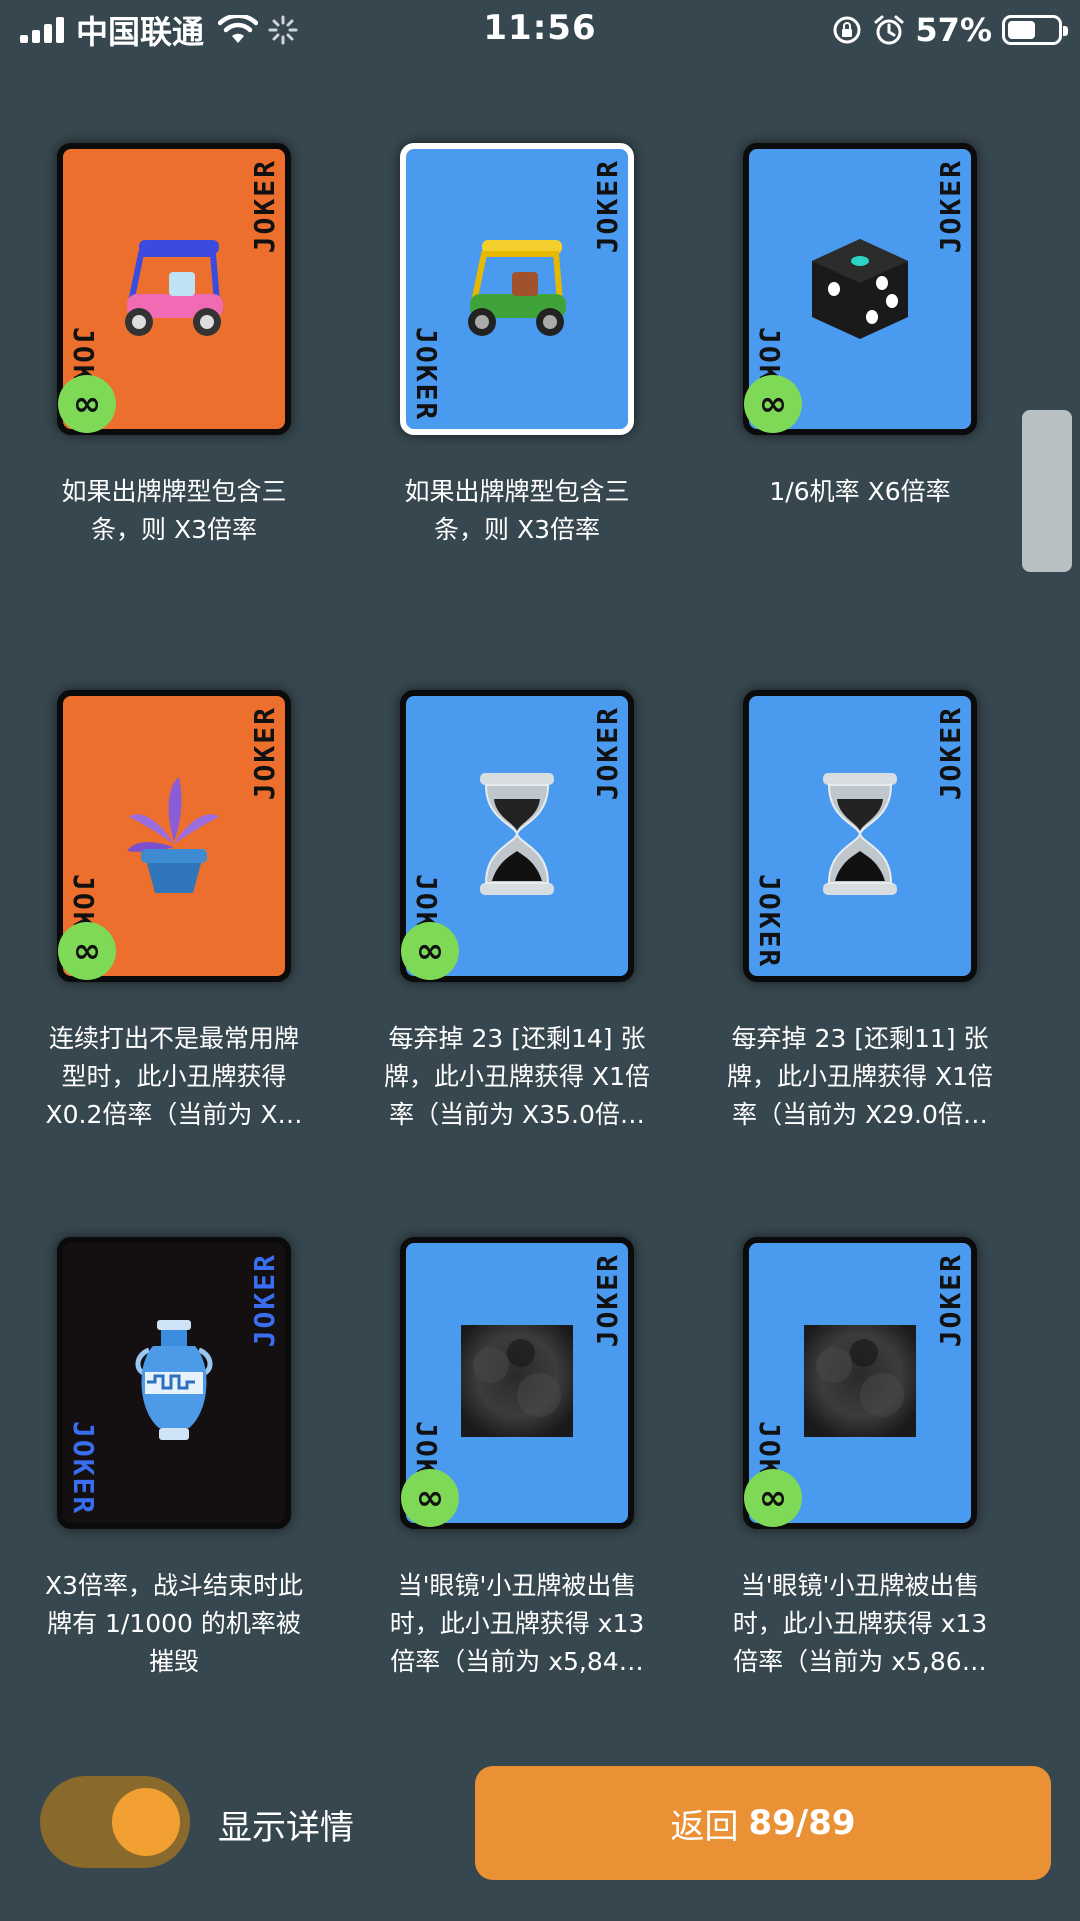 This screenshot has height=1921, width=1080. I want to click on description-line: 牌有 1/1000 的机率被, so click(174, 1623).